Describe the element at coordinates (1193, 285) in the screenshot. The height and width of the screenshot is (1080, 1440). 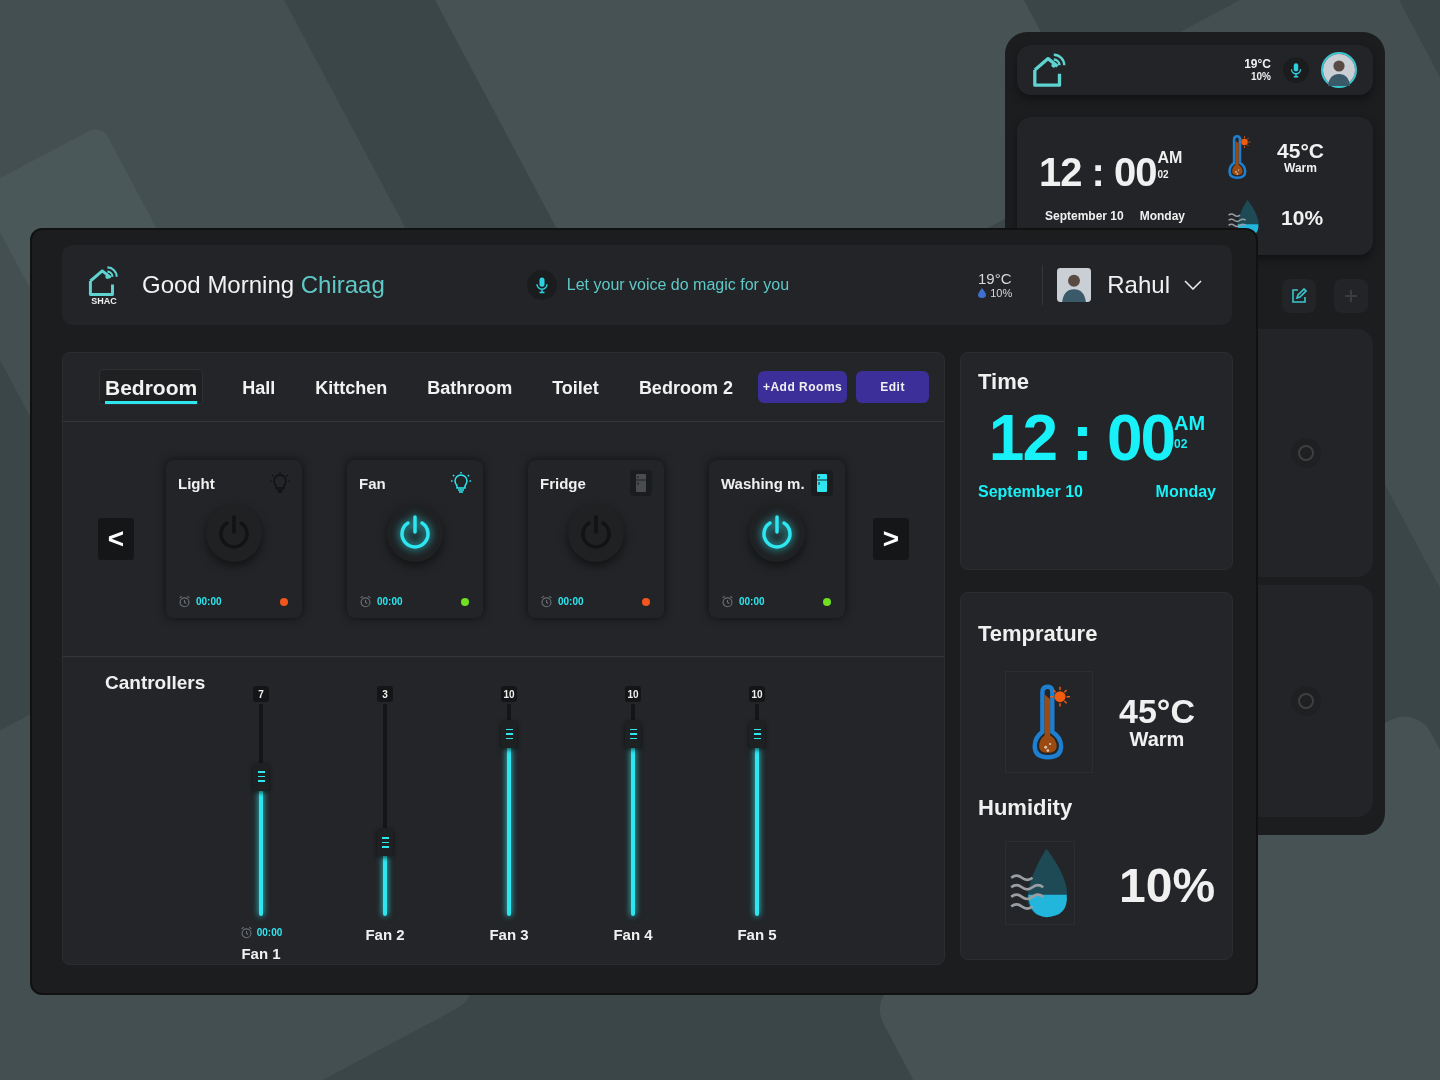
I see `chevron-down-icon` at that location.